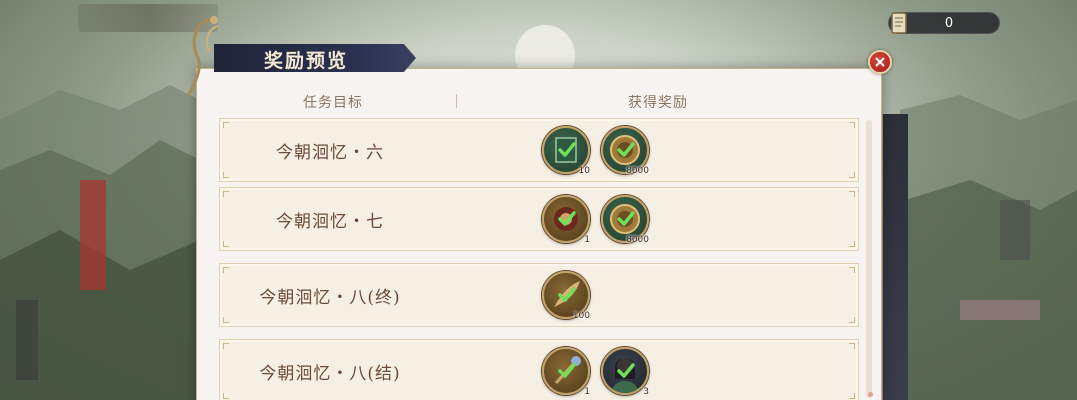 Image resolution: width=1077 pixels, height=400 pixels. I want to click on task-name: 今朝洄忆・八(结), so click(330, 374).